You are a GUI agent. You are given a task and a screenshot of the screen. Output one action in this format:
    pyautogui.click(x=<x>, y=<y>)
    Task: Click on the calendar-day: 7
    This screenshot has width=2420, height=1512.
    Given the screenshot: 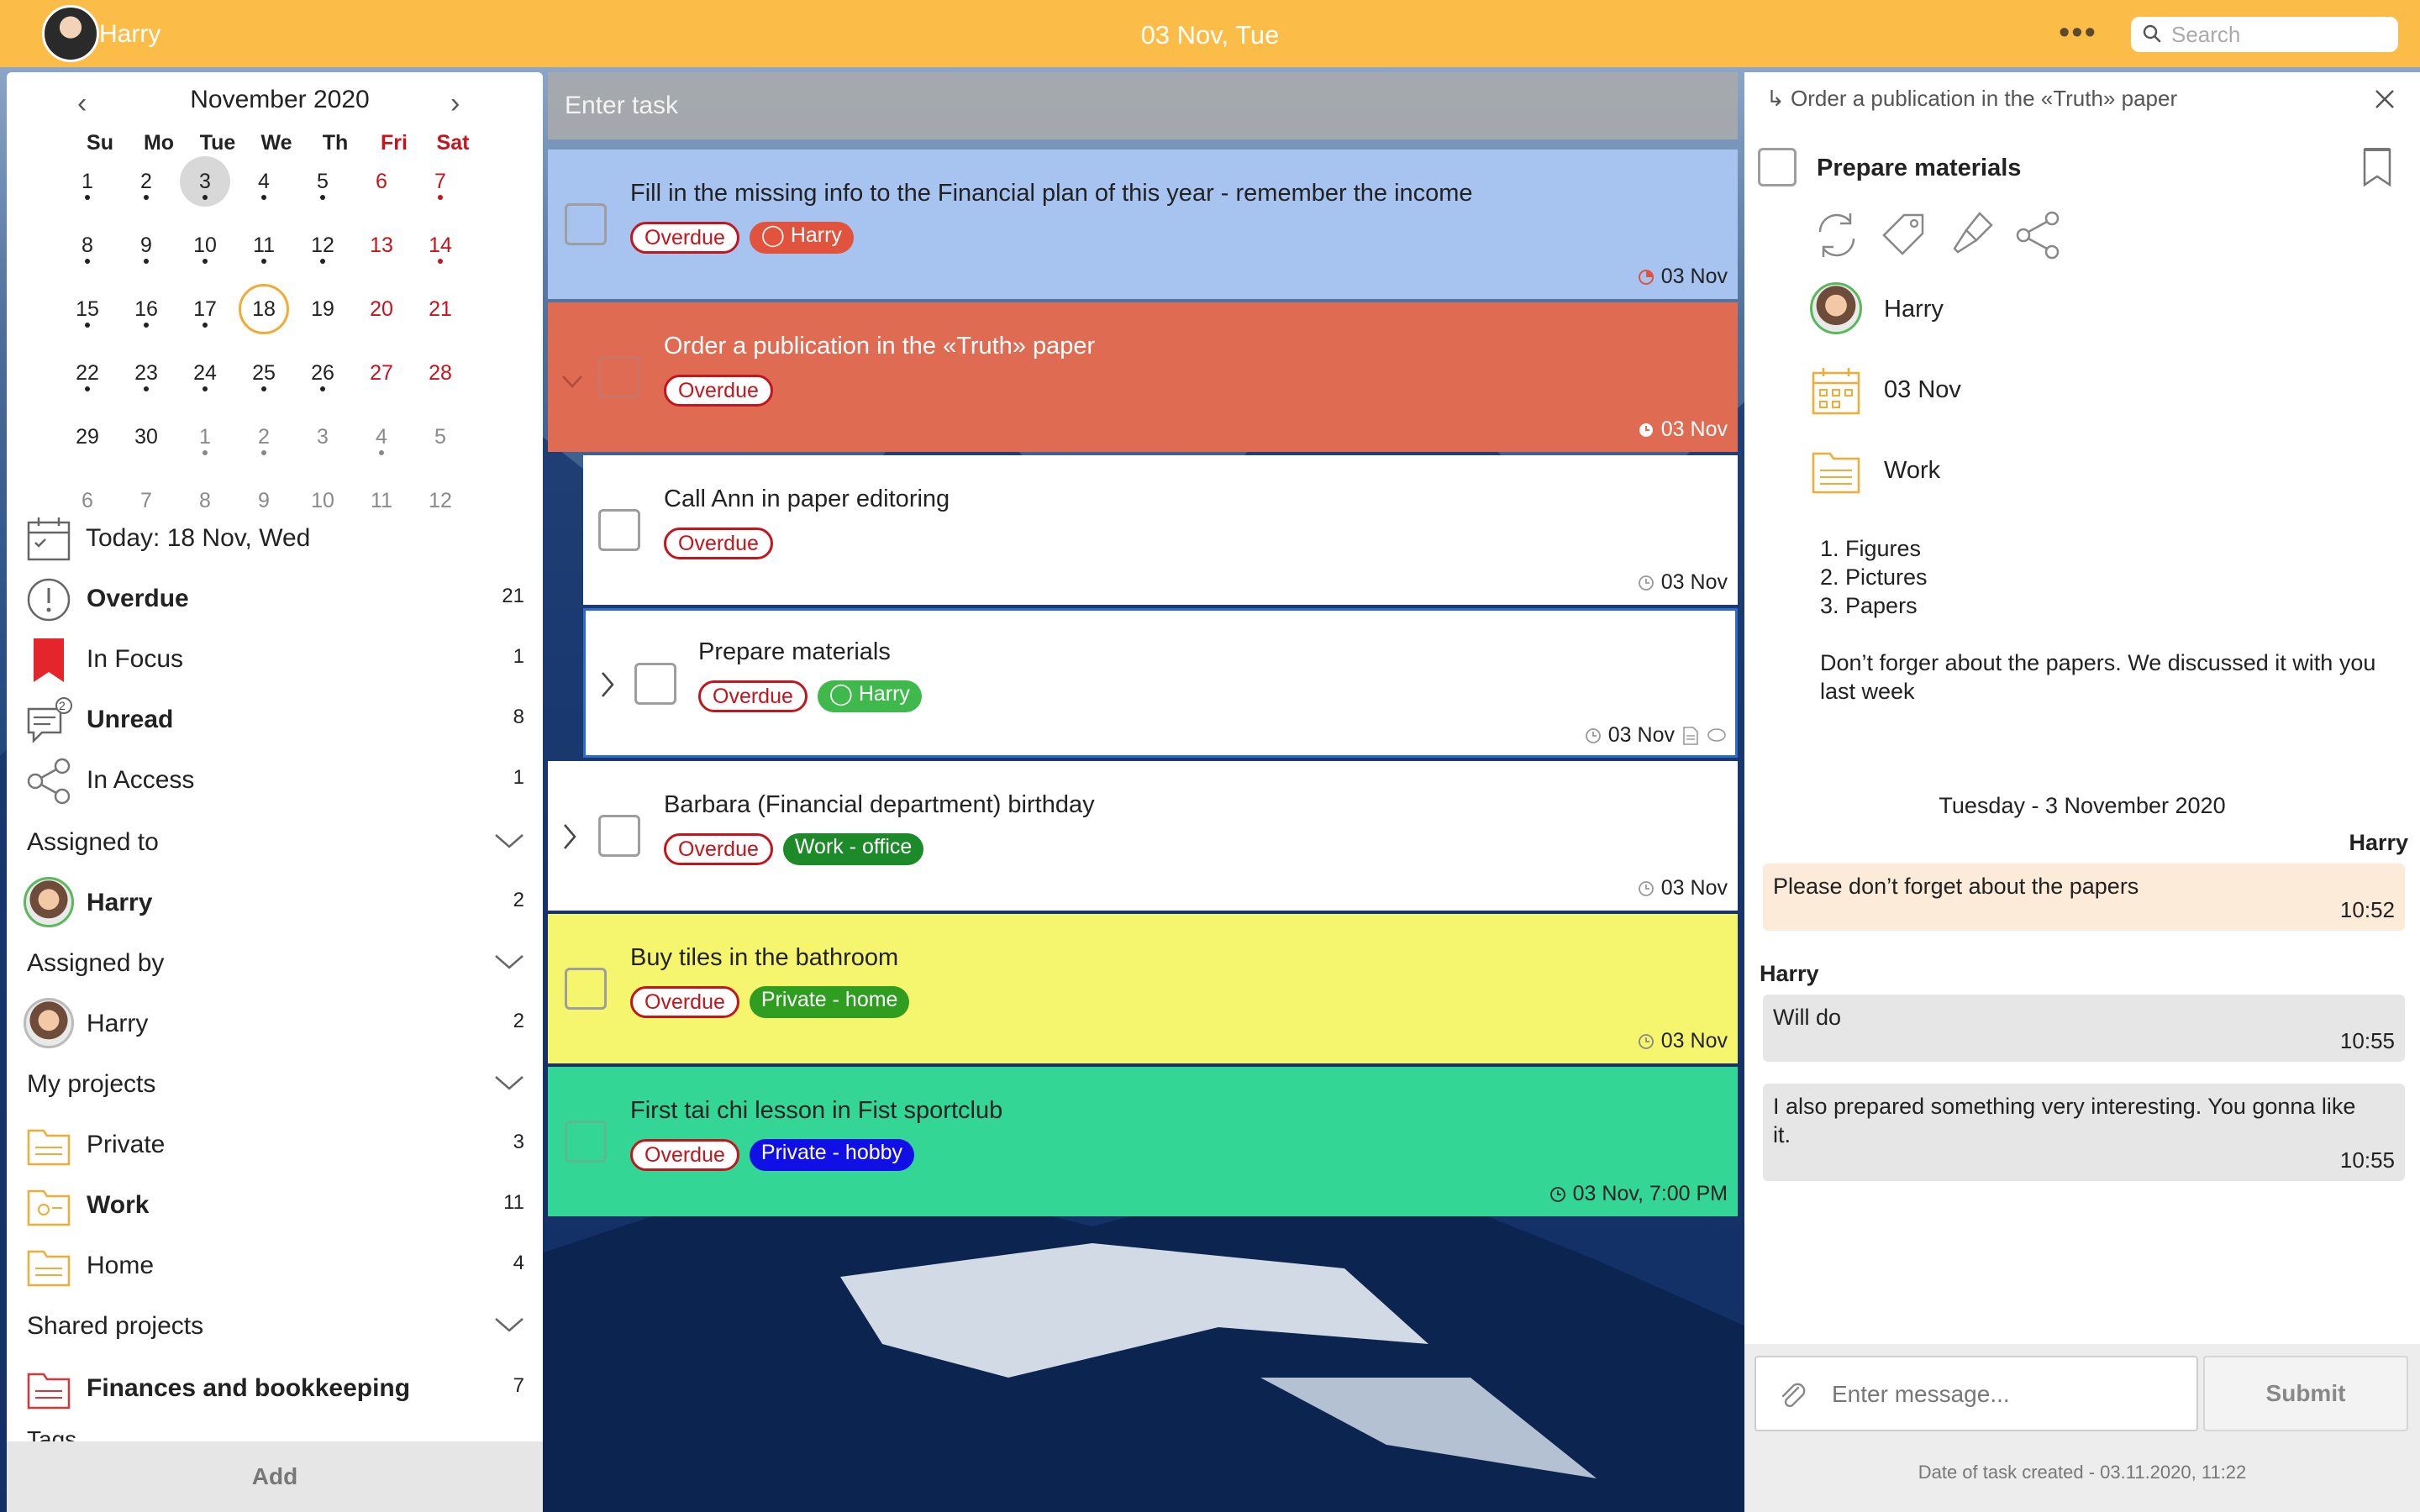 What is the action you would take?
    pyautogui.click(x=440, y=181)
    